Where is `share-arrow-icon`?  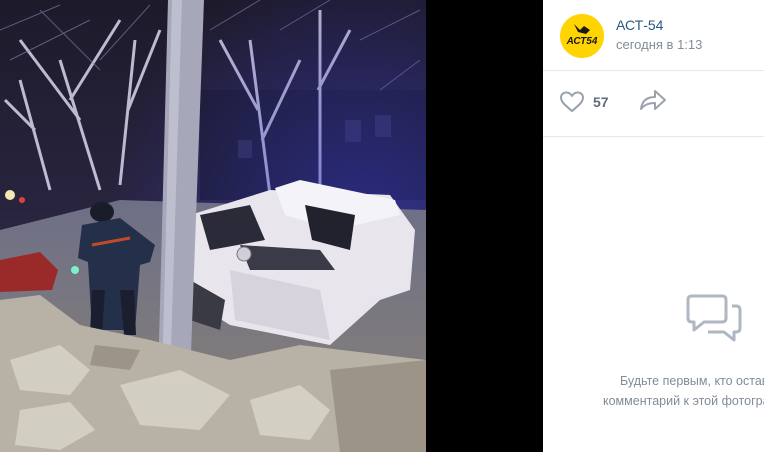
share-arrow-icon is located at coordinates (653, 100).